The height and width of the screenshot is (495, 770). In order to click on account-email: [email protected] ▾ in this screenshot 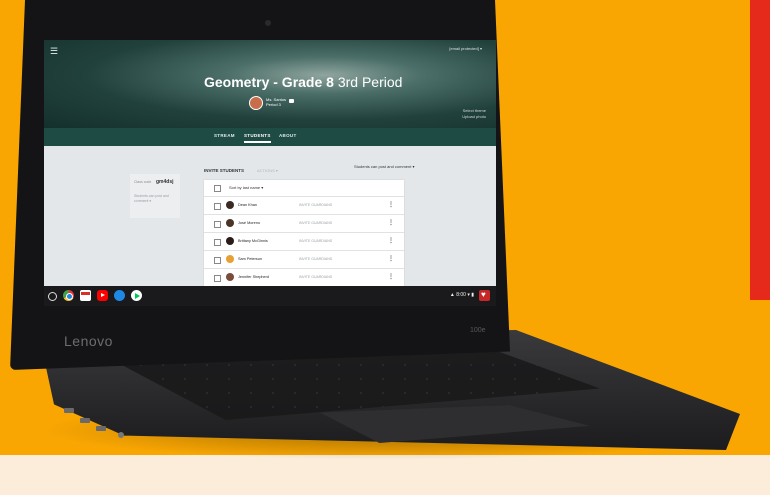, I will do `click(465, 48)`.